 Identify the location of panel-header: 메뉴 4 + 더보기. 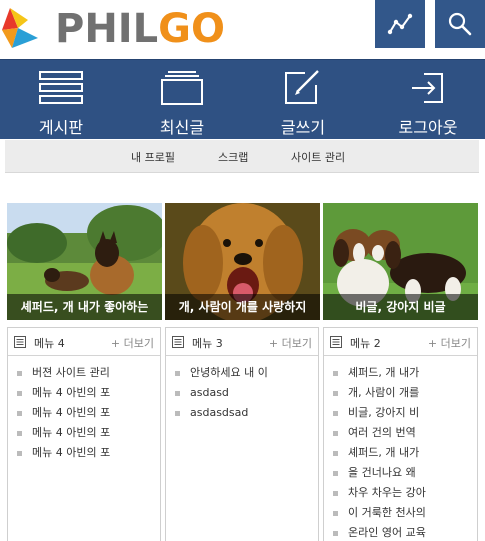
(84, 342).